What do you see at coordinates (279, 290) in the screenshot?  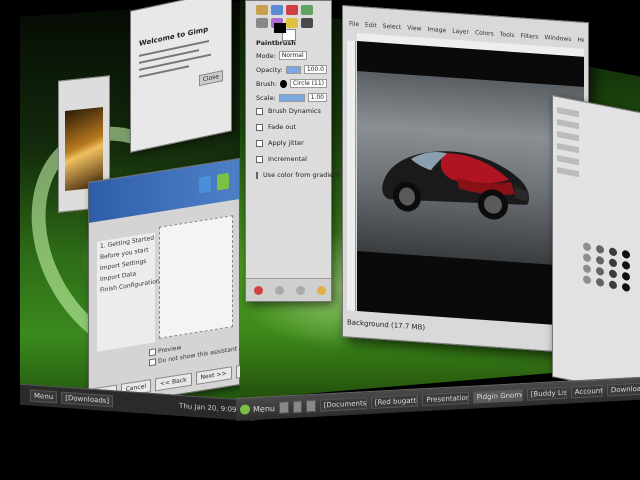 I see `restore-icon` at bounding box center [279, 290].